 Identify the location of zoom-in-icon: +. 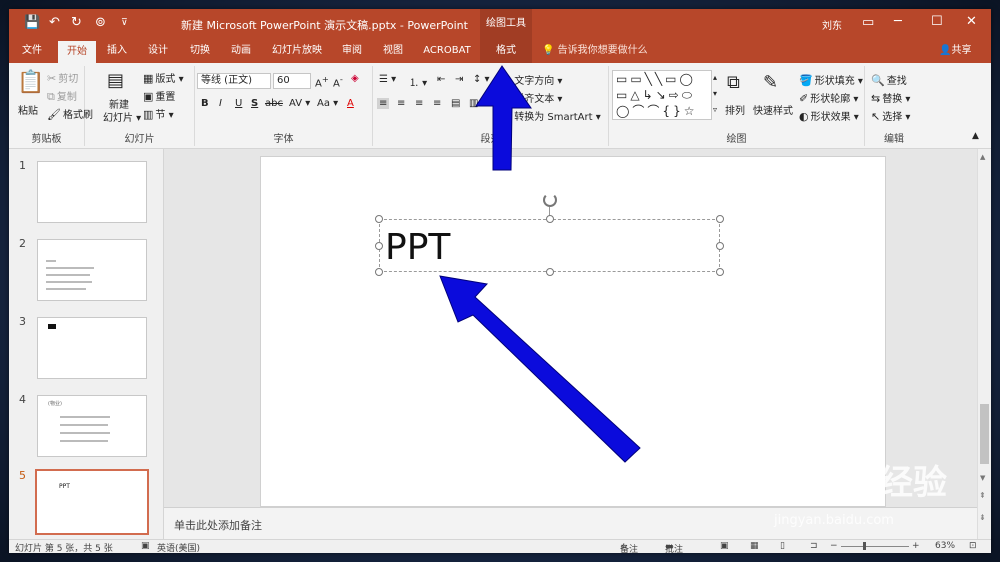
(916, 546).